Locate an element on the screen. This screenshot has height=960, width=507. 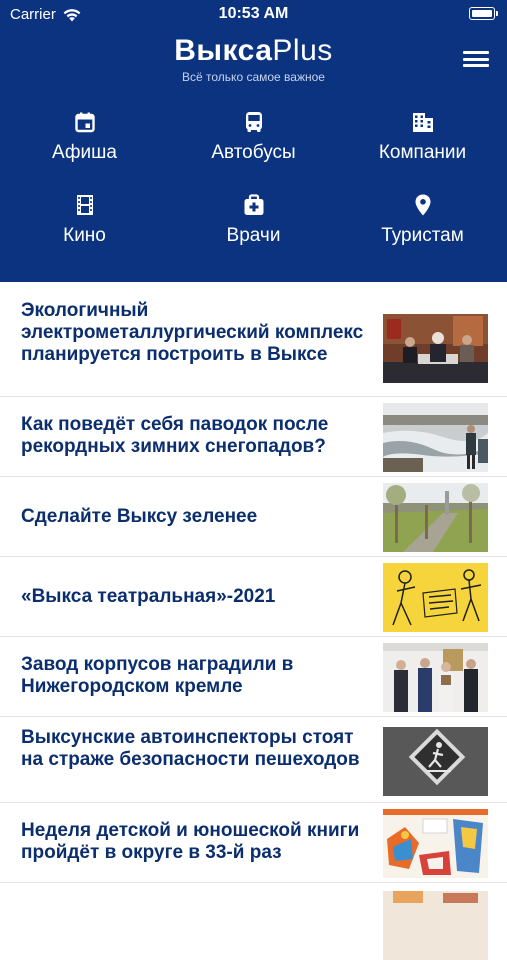
quick-link-companies: Компании is located at coordinates (422, 142).